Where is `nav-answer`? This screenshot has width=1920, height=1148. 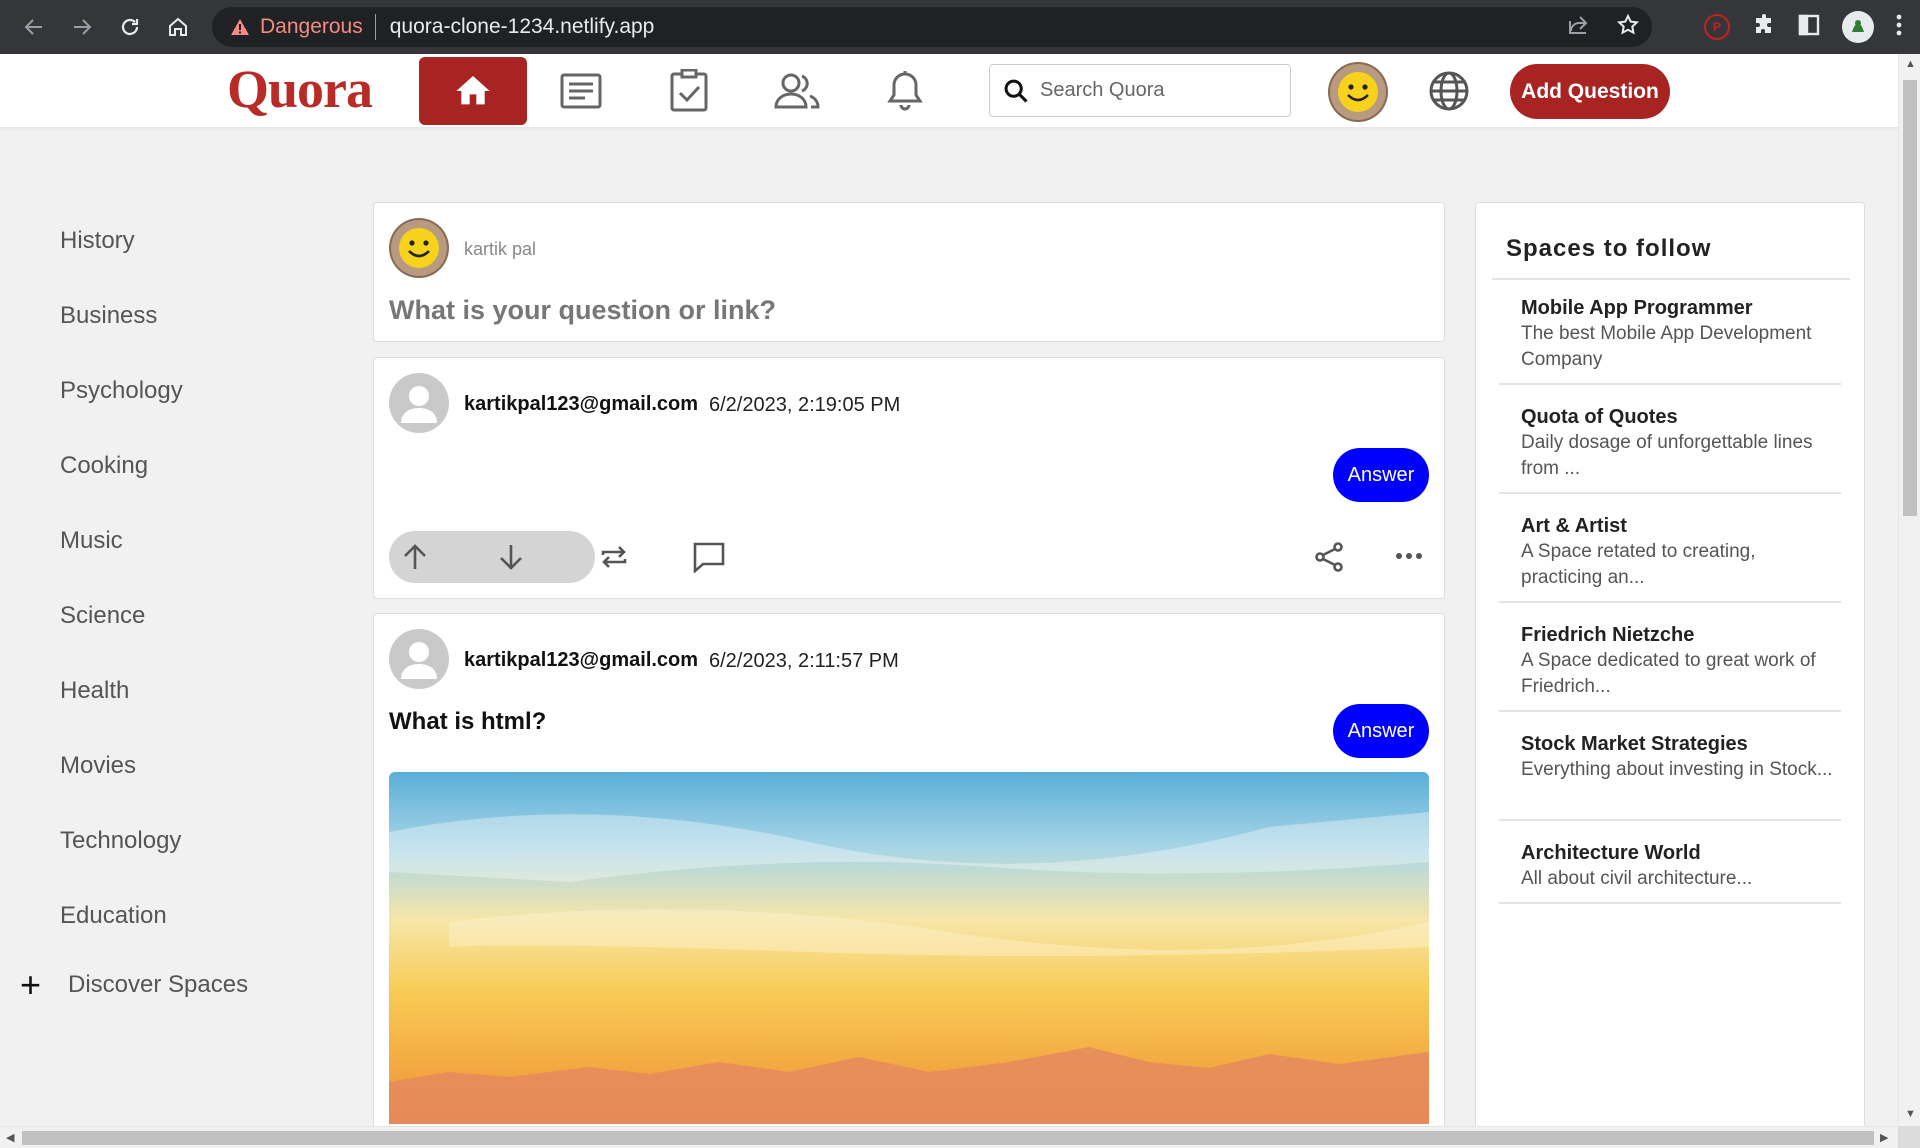 nav-answer is located at coordinates (689, 91).